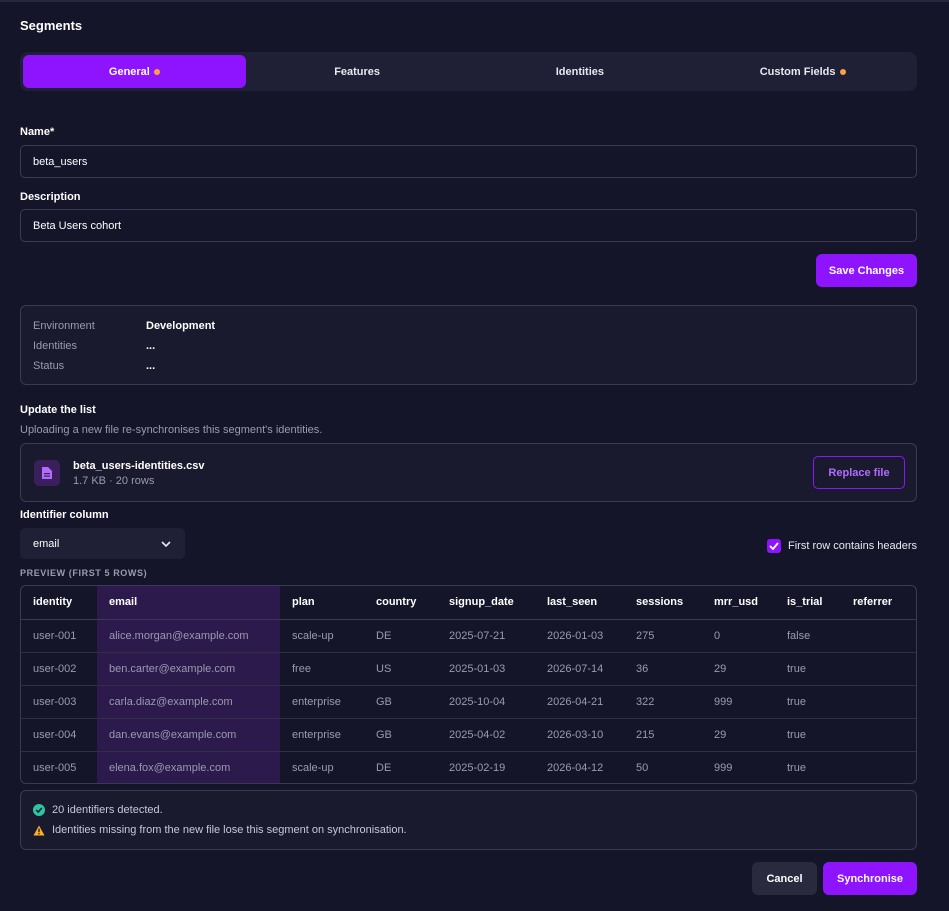 This screenshot has width=949, height=911. What do you see at coordinates (84, 573) in the screenshot?
I see `preview-label: PREVIEW (FIRST 5 ROWS)` at bounding box center [84, 573].